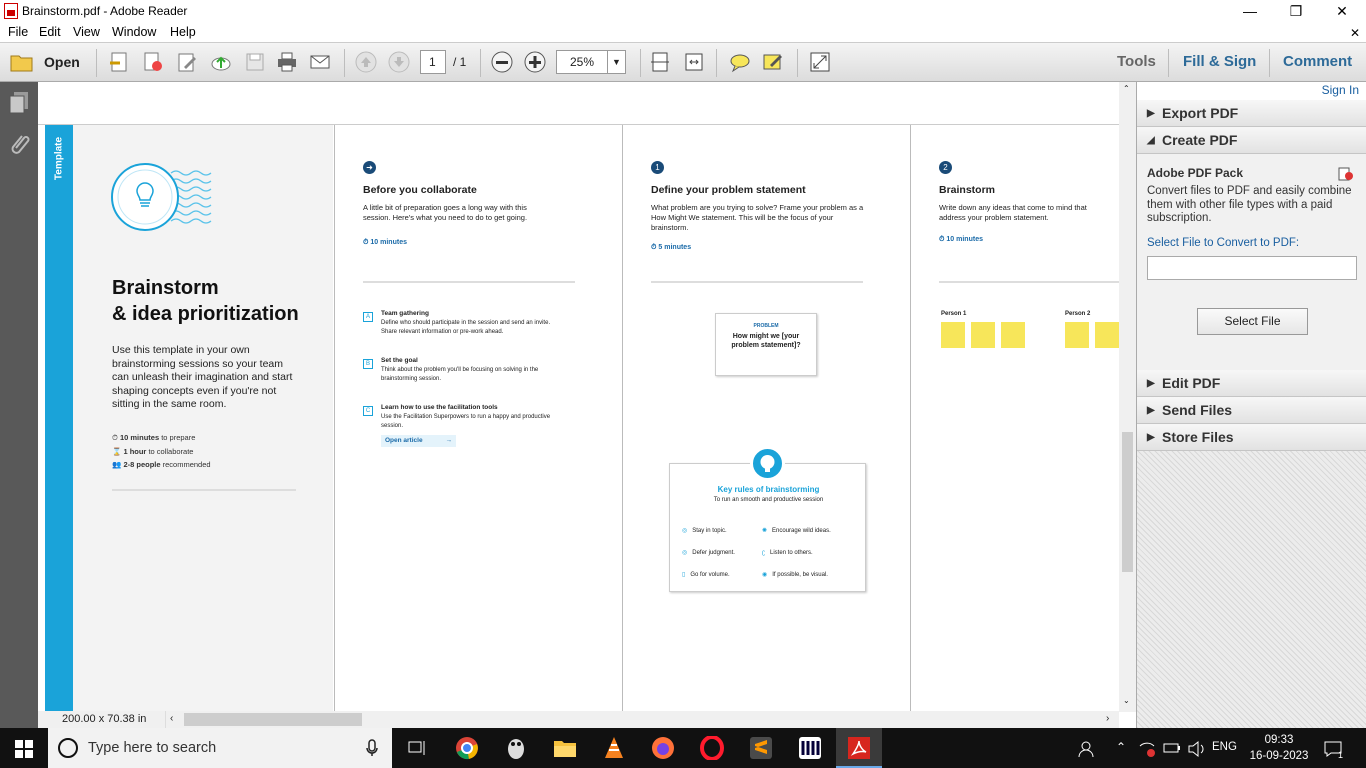 The width and height of the screenshot is (1366, 768). Describe the element at coordinates (773, 62) in the screenshot. I see `highlight-text-icon` at that location.